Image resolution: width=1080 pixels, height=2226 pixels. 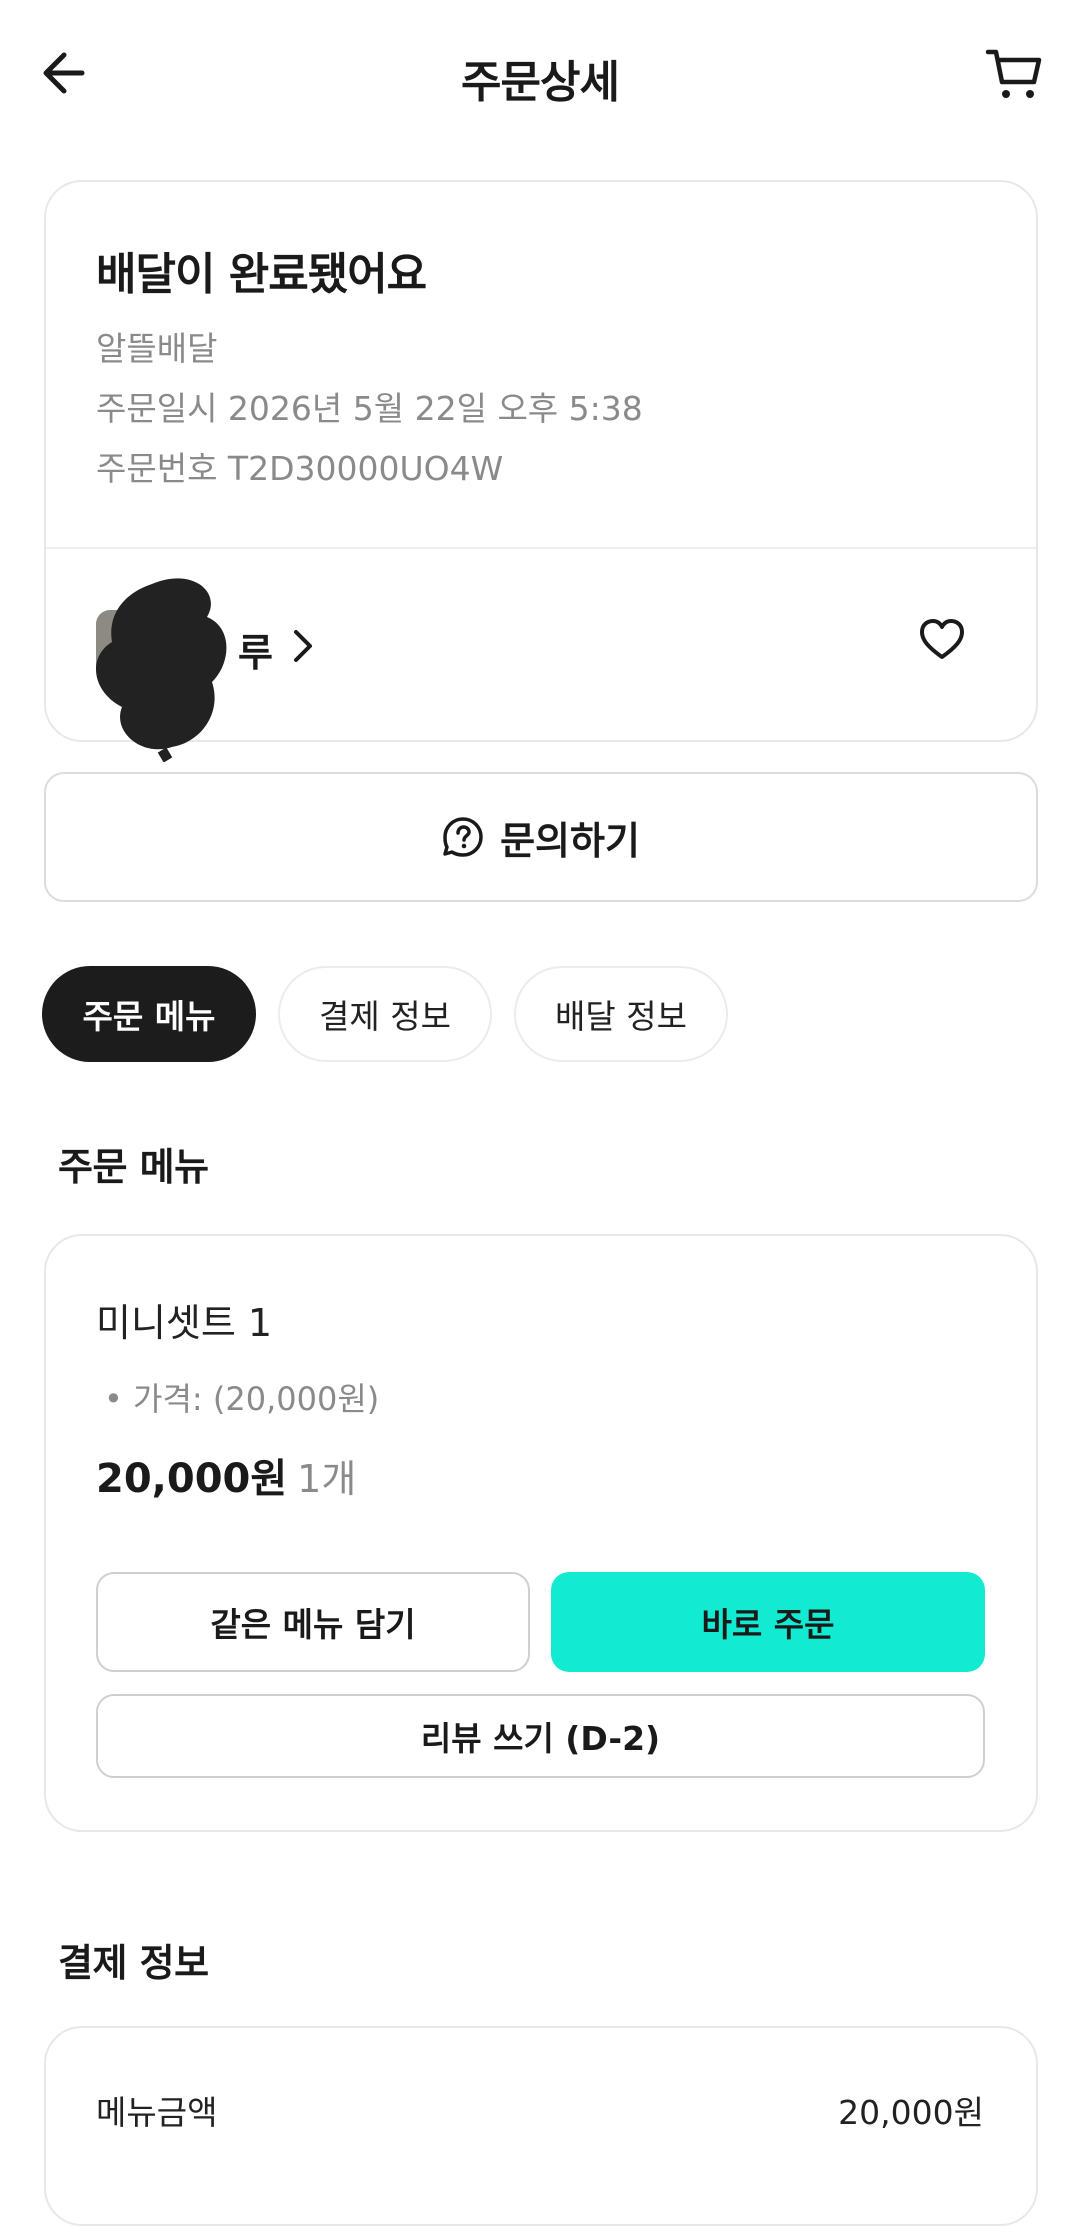 I want to click on payment-row-value: 20,000원, so click(x=911, y=2112).